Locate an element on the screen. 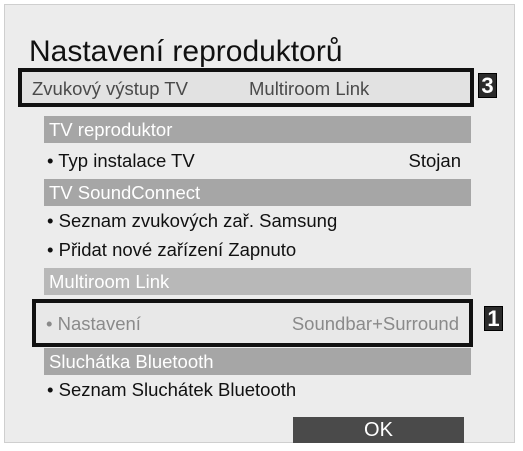  section-header-multiroom-link: Multiroom Link is located at coordinates (257, 281).